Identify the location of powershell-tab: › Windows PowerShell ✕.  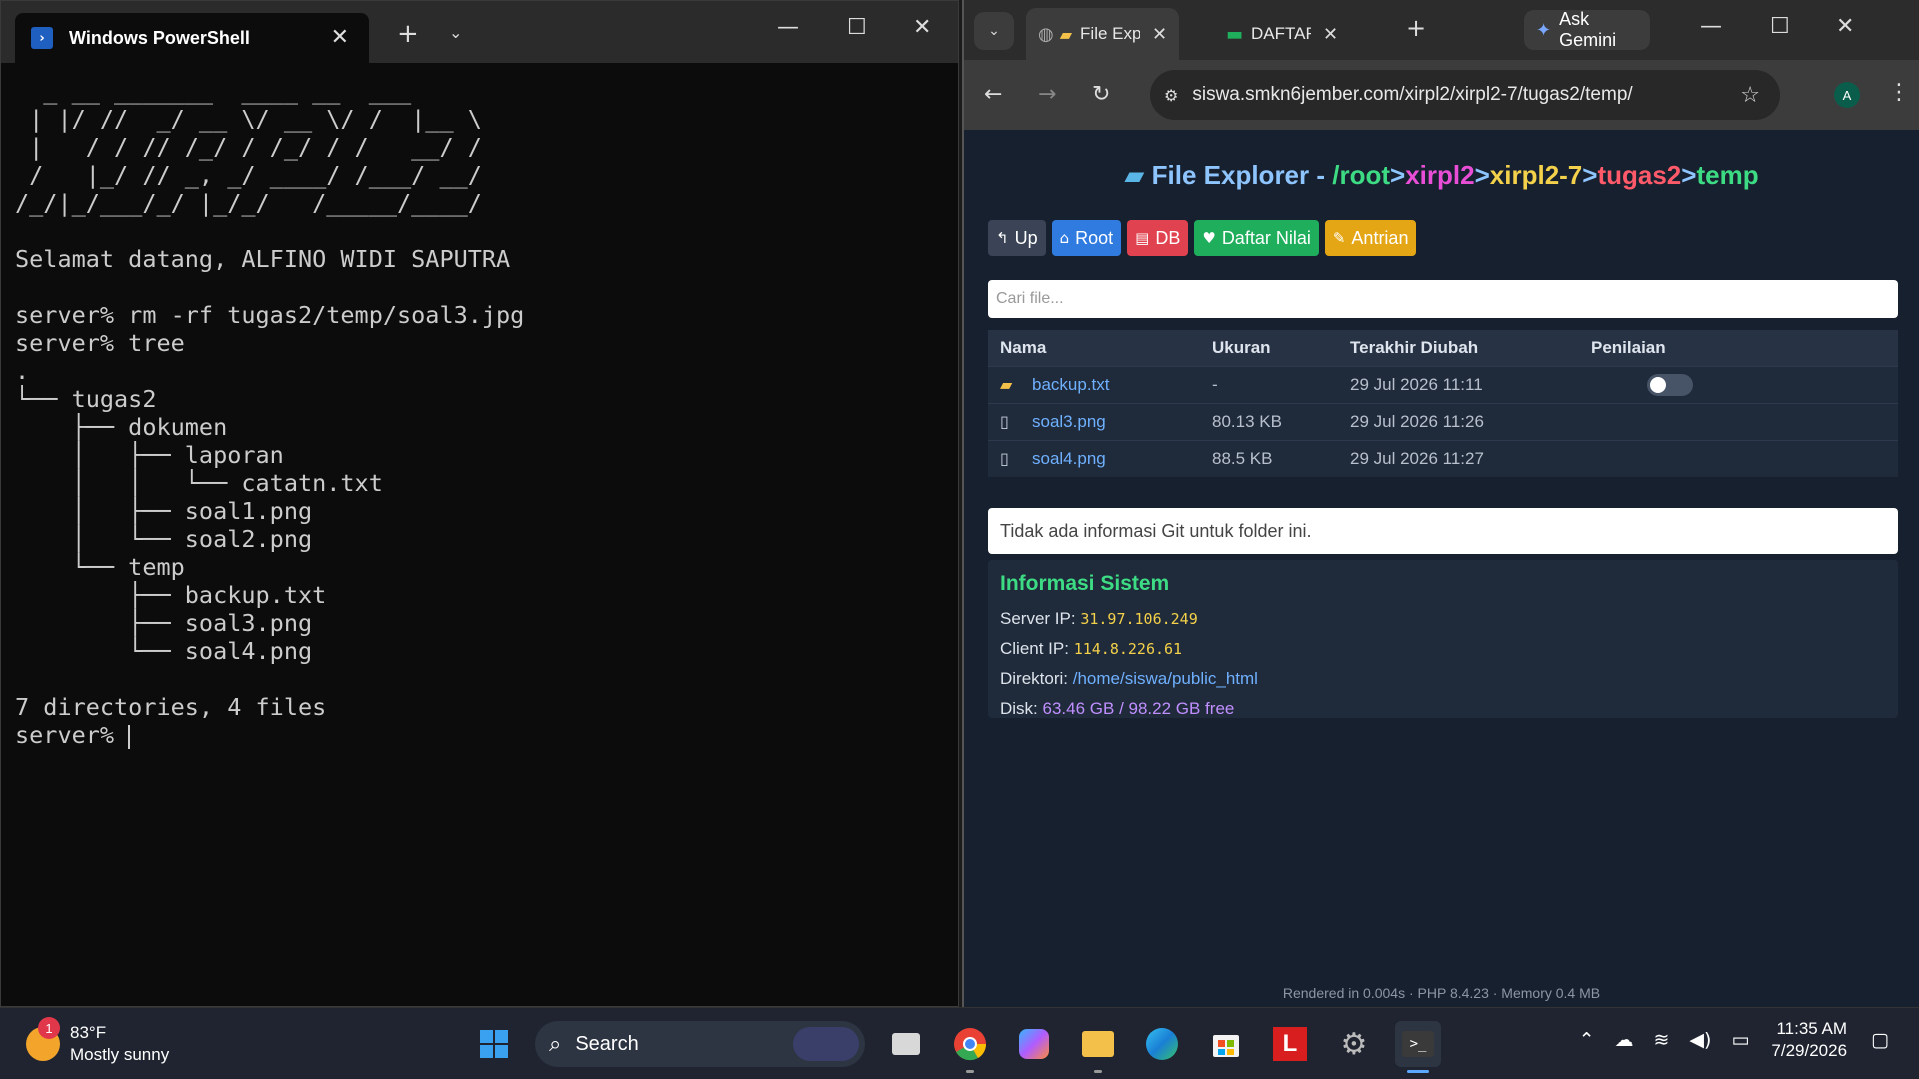
(192, 38).